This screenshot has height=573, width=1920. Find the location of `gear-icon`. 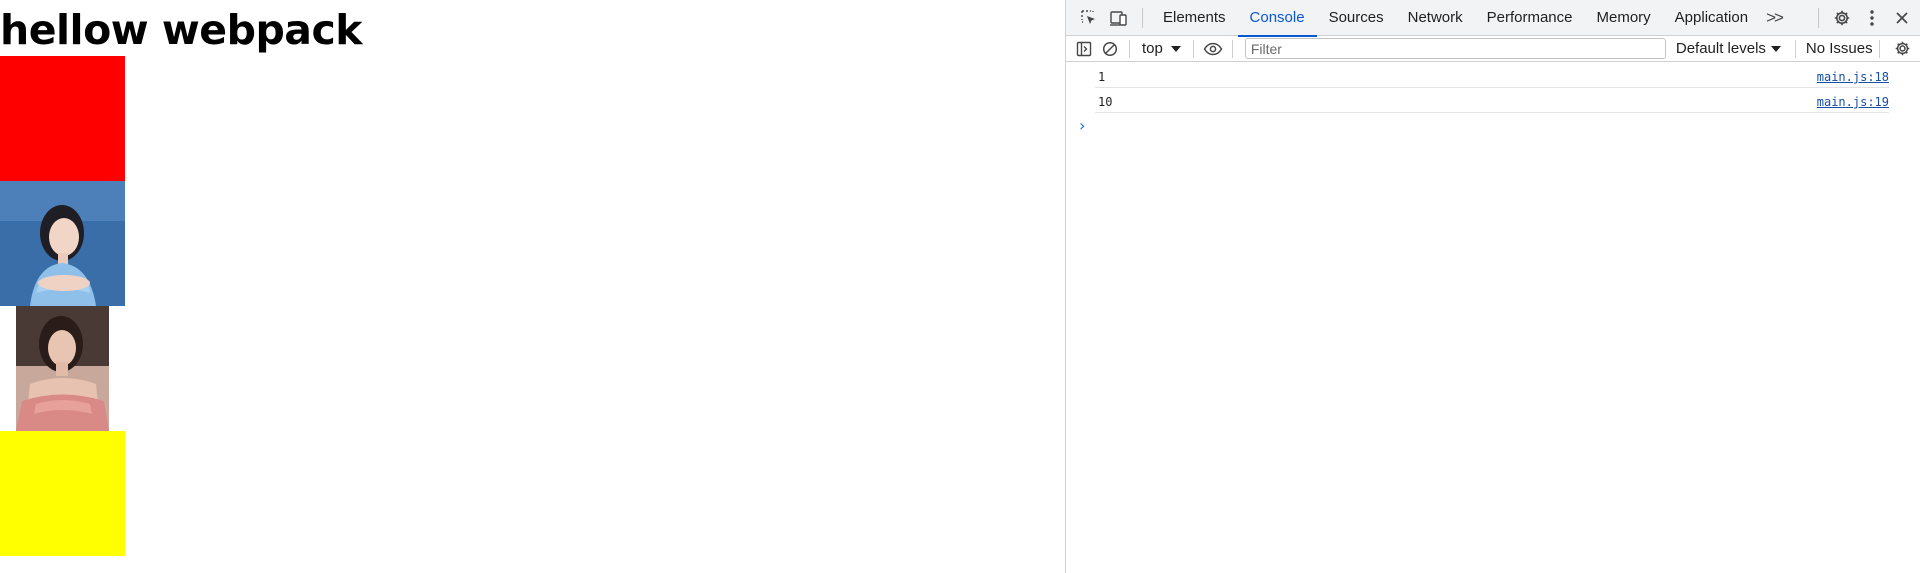

gear-icon is located at coordinates (1842, 18).